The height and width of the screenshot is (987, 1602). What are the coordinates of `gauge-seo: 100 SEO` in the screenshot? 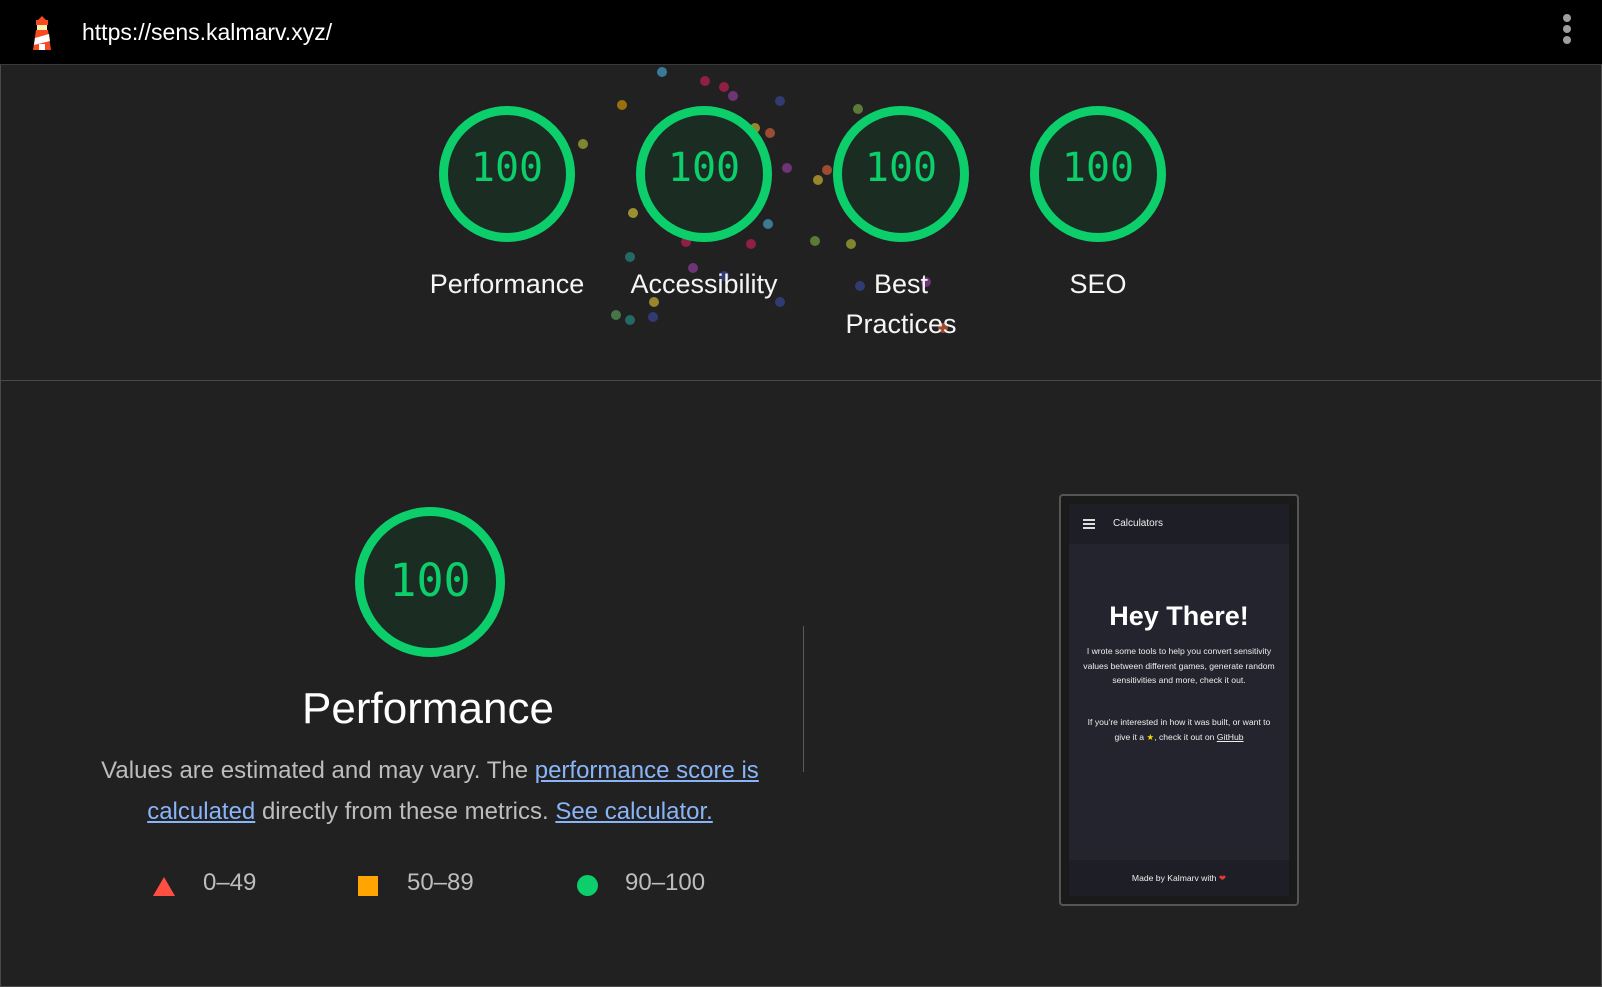 It's located at (1098, 205).